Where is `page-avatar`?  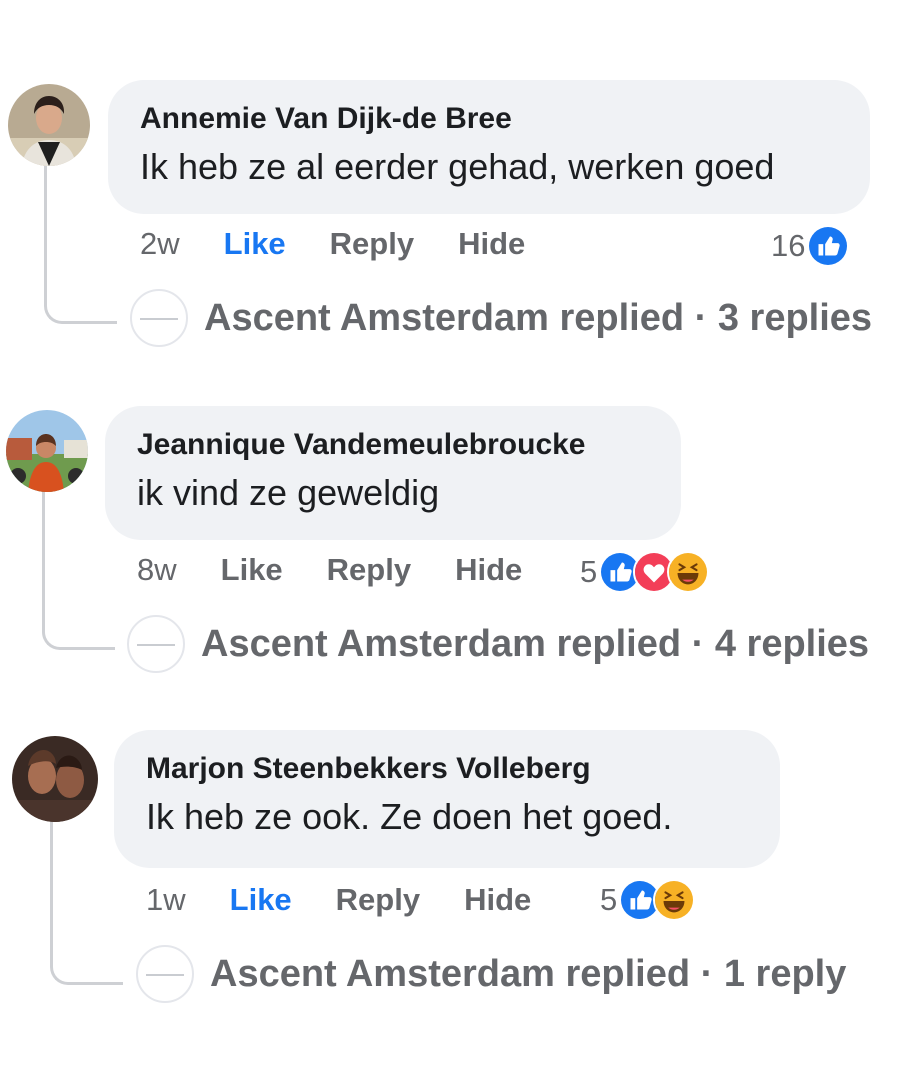 page-avatar is located at coordinates (165, 974).